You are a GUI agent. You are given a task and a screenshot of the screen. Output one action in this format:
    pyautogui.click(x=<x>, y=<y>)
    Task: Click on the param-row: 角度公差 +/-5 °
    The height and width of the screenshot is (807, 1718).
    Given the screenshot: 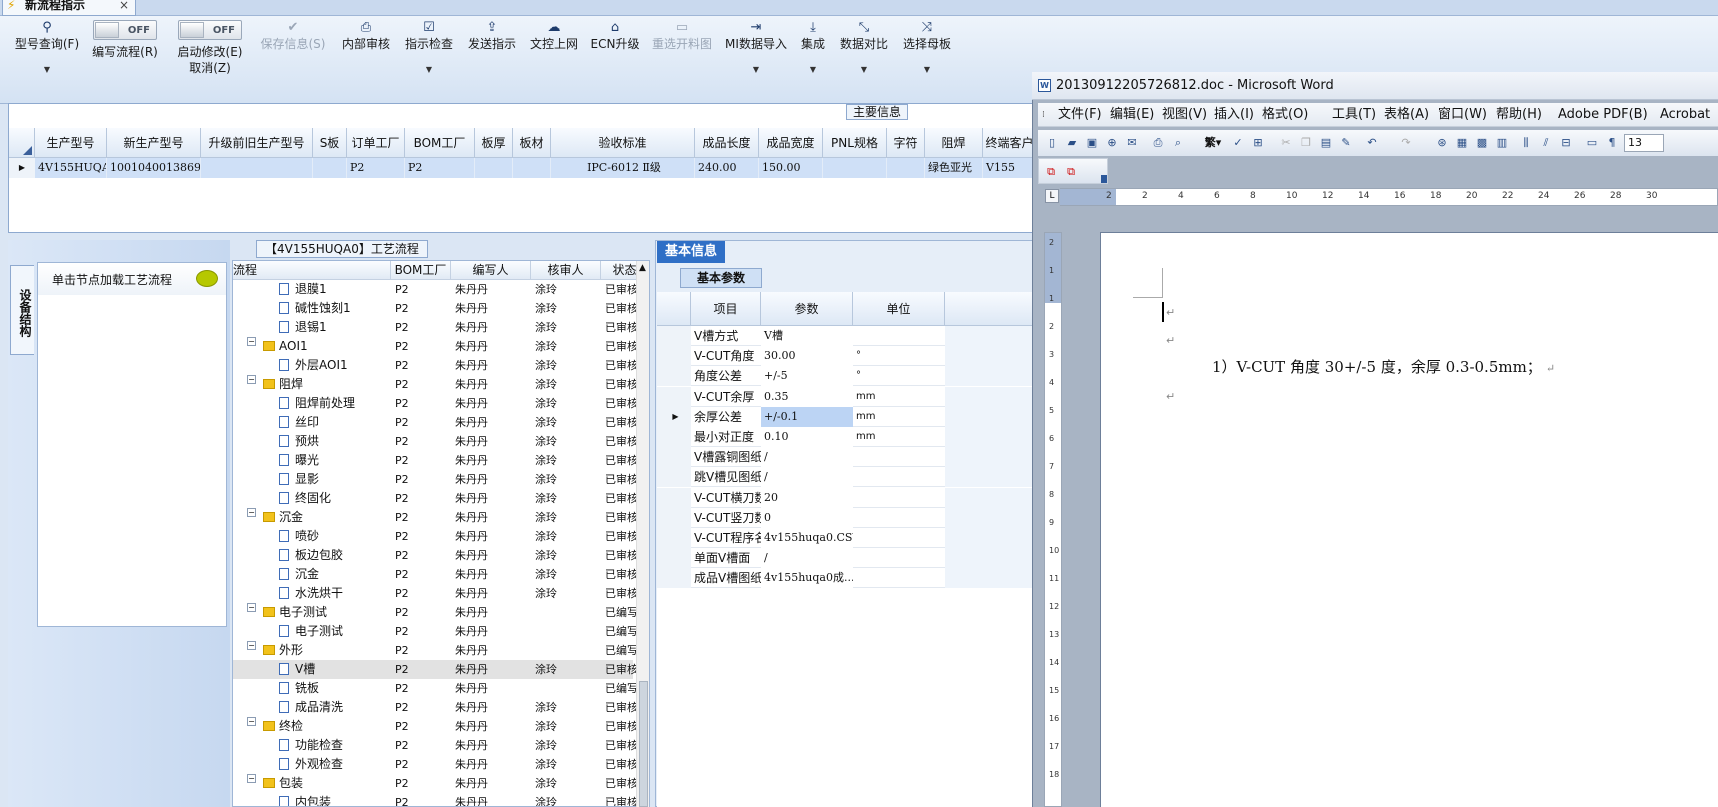 What is the action you would take?
    pyautogui.click(x=845, y=376)
    